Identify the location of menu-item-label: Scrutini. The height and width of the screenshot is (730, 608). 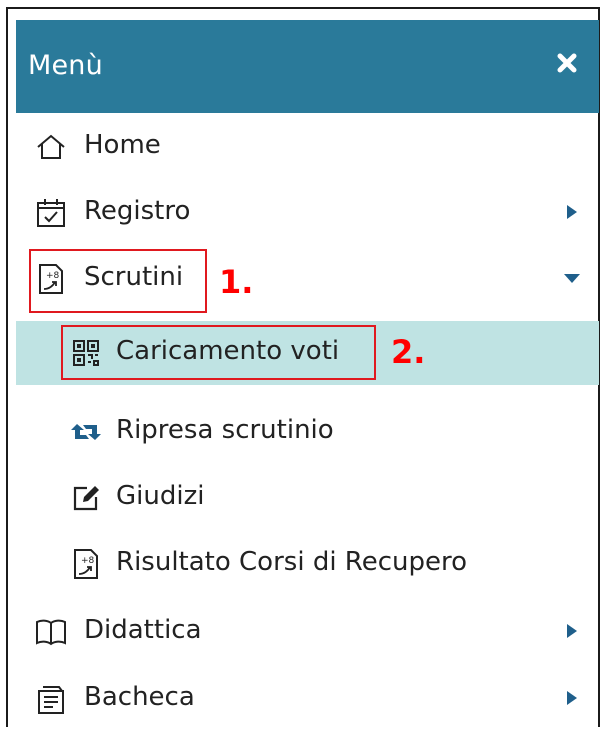
(134, 277).